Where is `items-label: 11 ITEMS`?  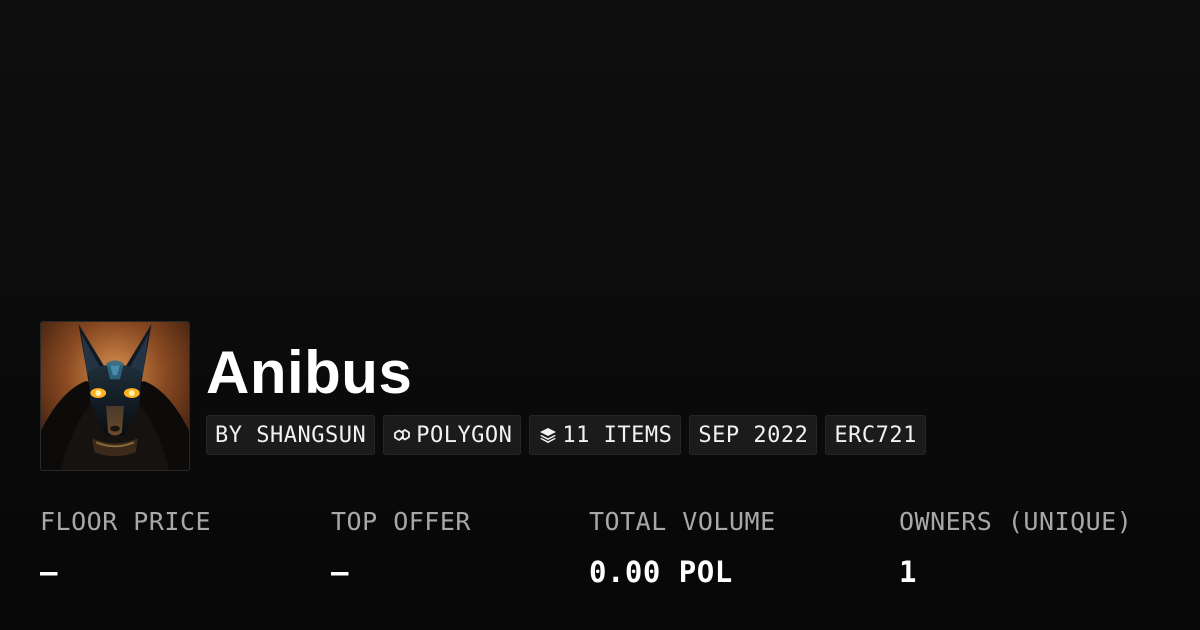
items-label: 11 ITEMS is located at coordinates (617, 435).